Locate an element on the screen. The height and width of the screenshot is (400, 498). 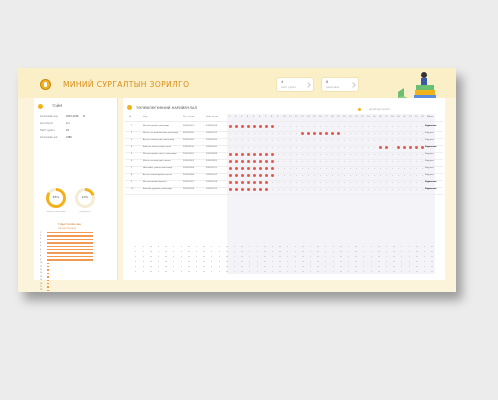
filter-link: шүүлтүүр сонгох is located at coordinates (379, 109).